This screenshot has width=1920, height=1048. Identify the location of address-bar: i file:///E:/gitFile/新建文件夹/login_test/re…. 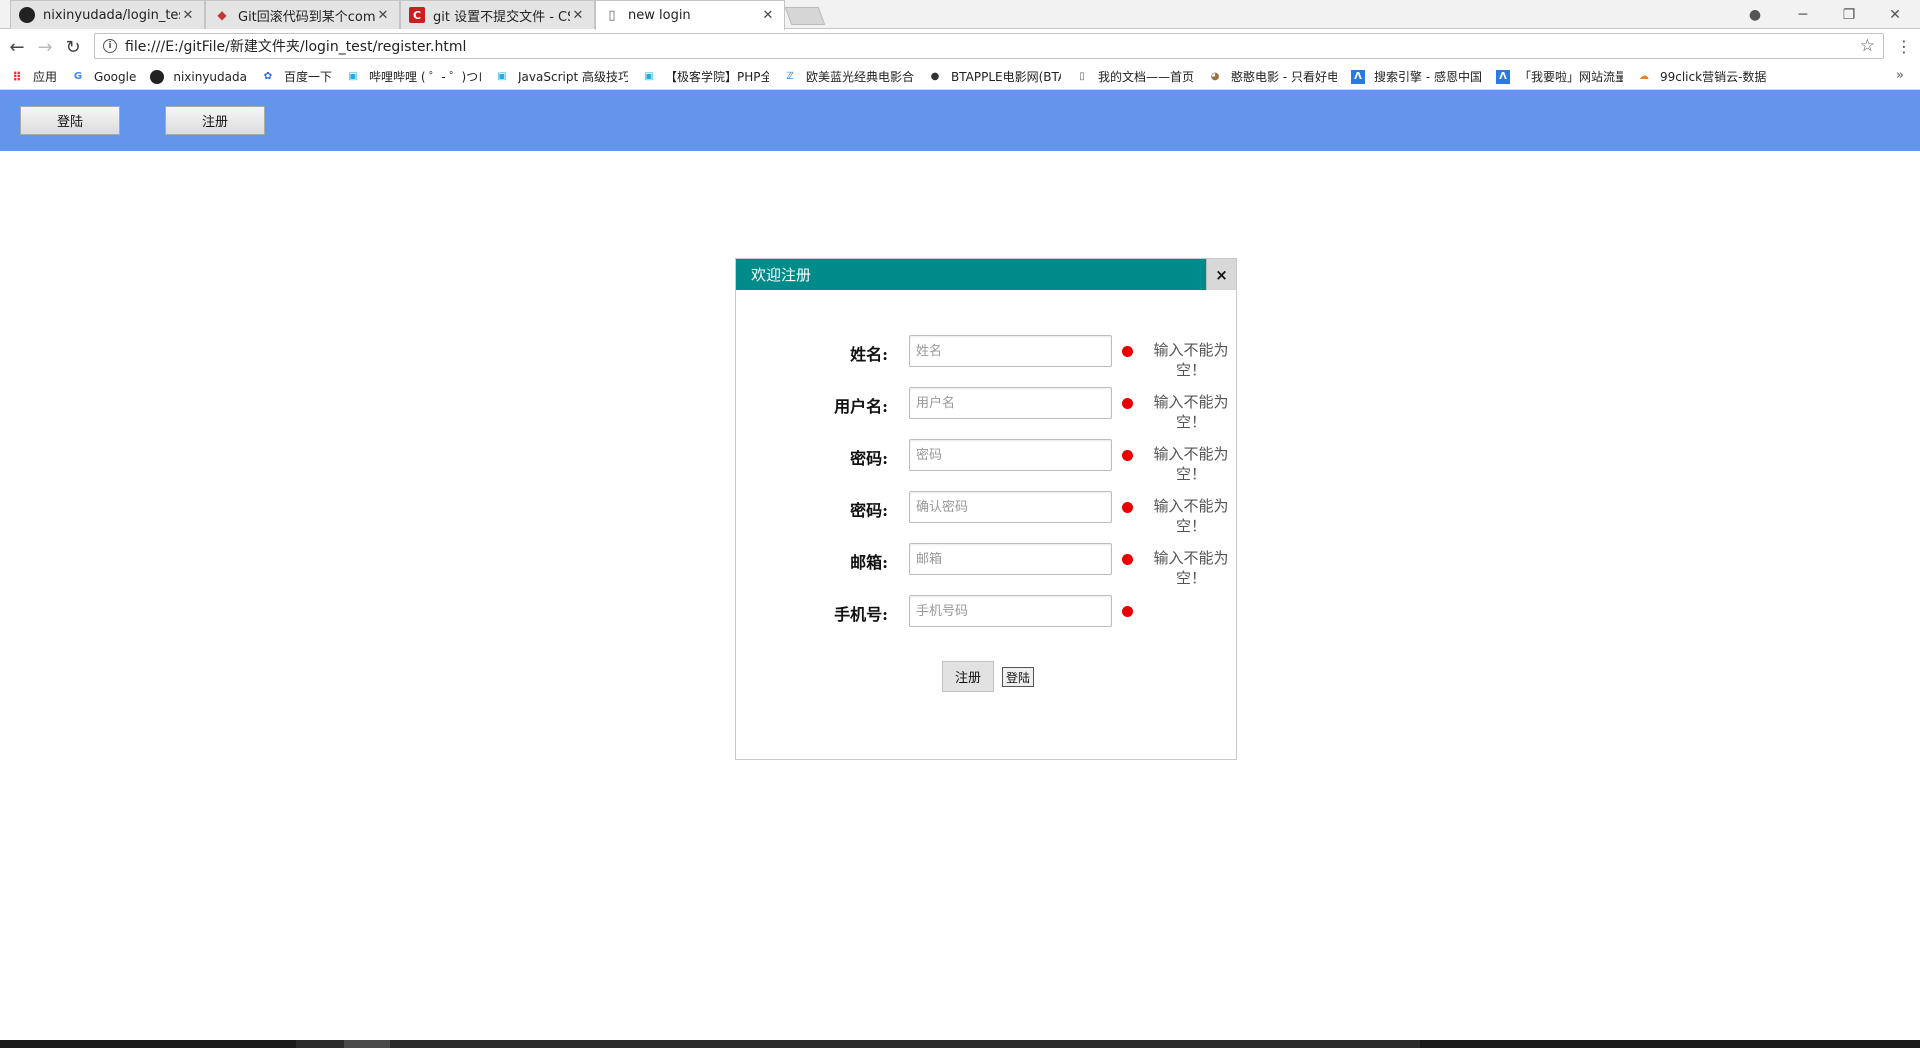
(989, 46).